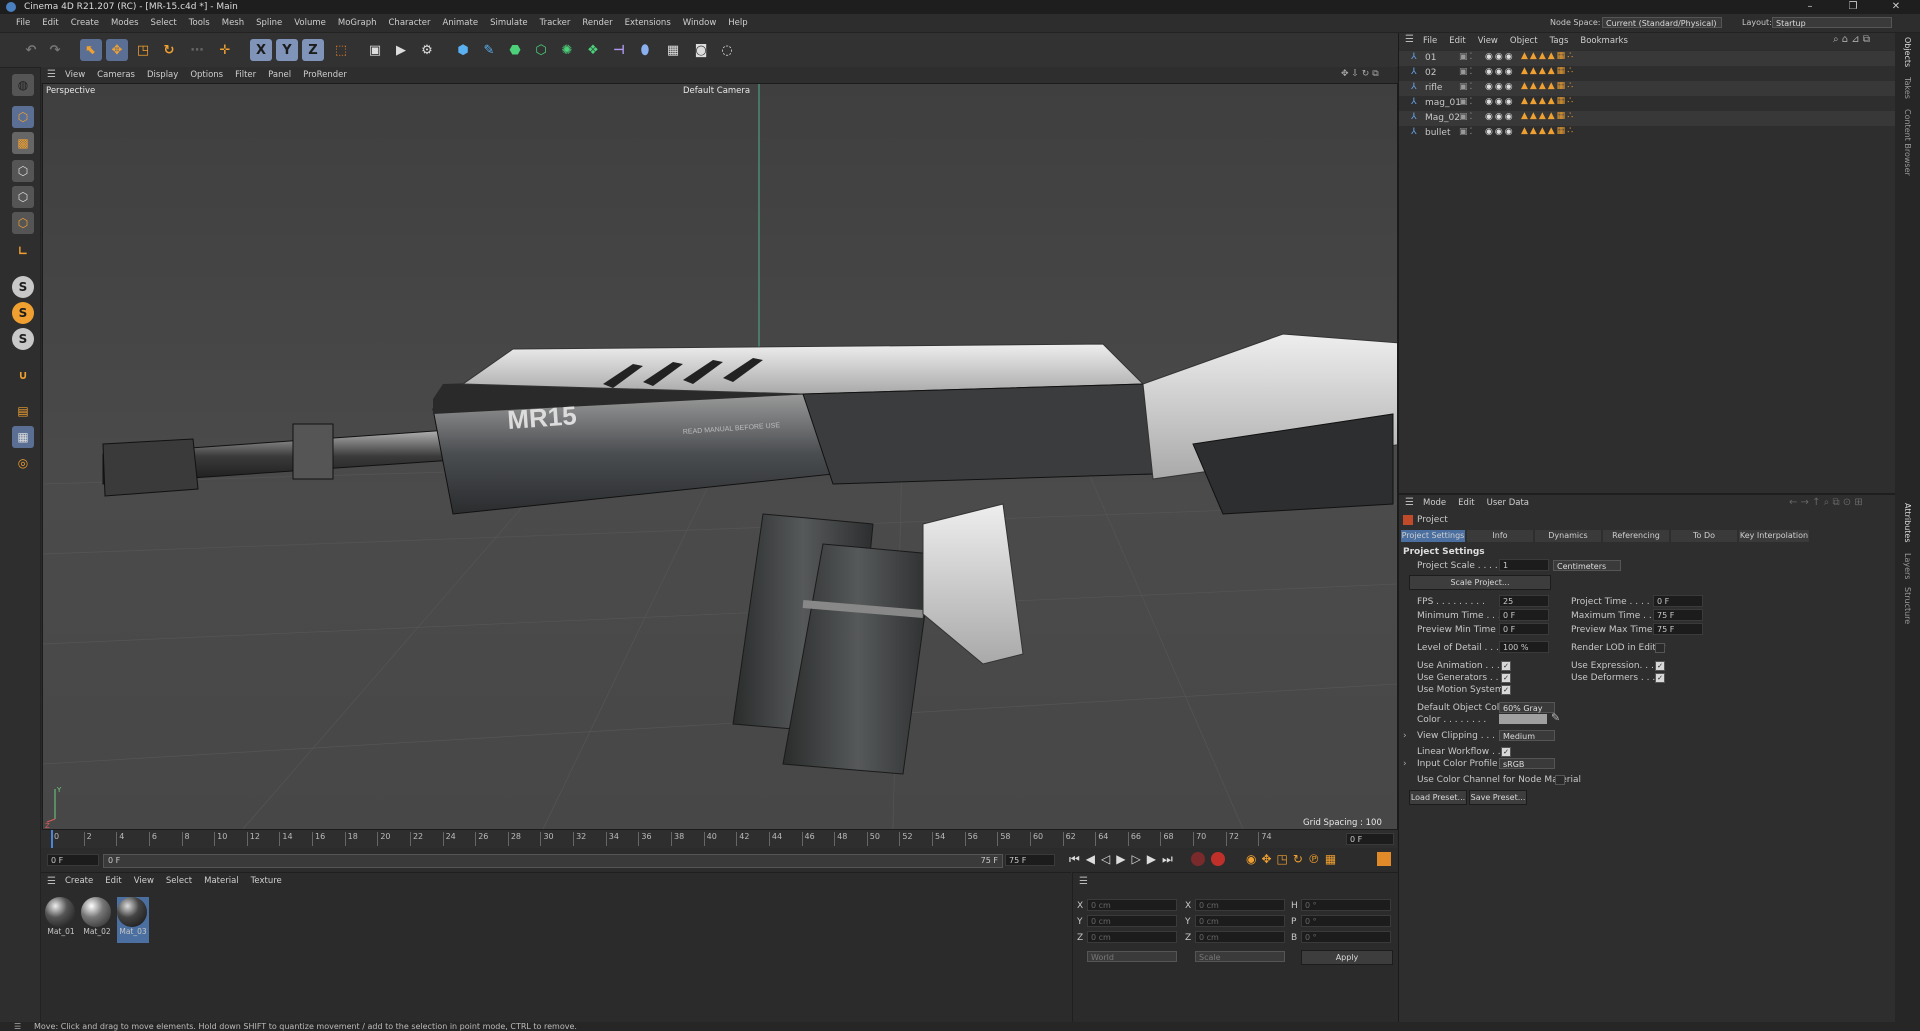  I want to click on side-tab-attributes: Attributes, so click(1907, 523).